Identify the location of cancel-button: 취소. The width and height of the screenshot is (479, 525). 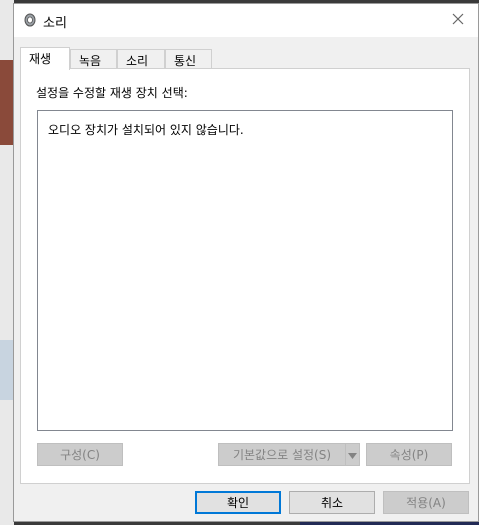
(332, 502).